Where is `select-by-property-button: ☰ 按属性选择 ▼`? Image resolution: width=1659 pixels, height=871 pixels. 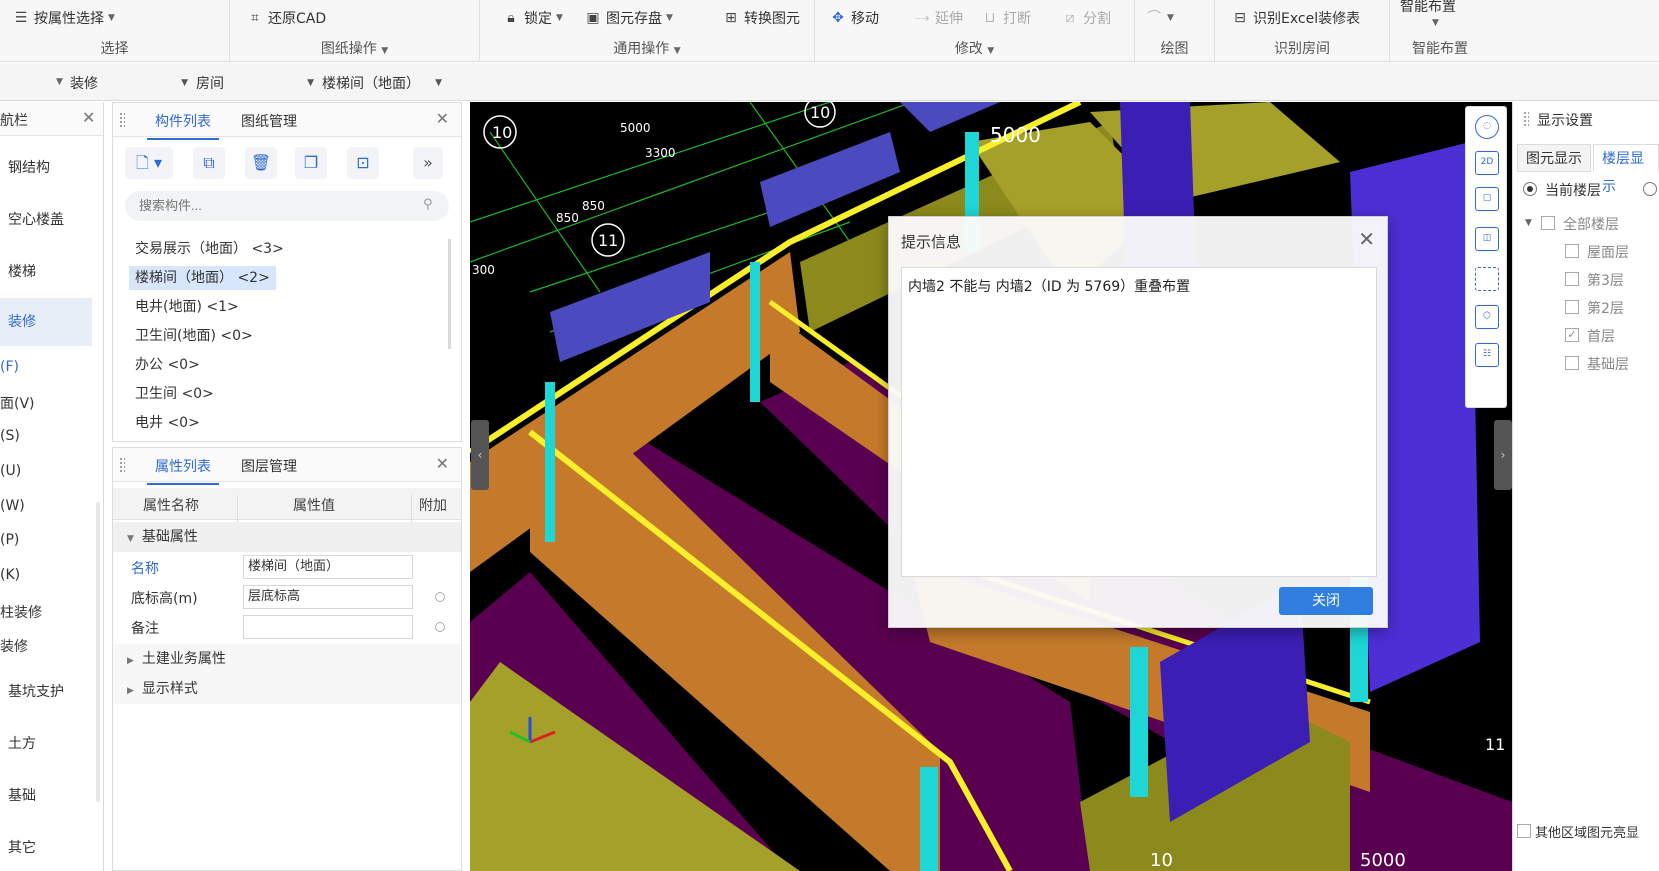
select-by-property-button: ☰ 按属性选择 ▼ is located at coordinates (63, 18).